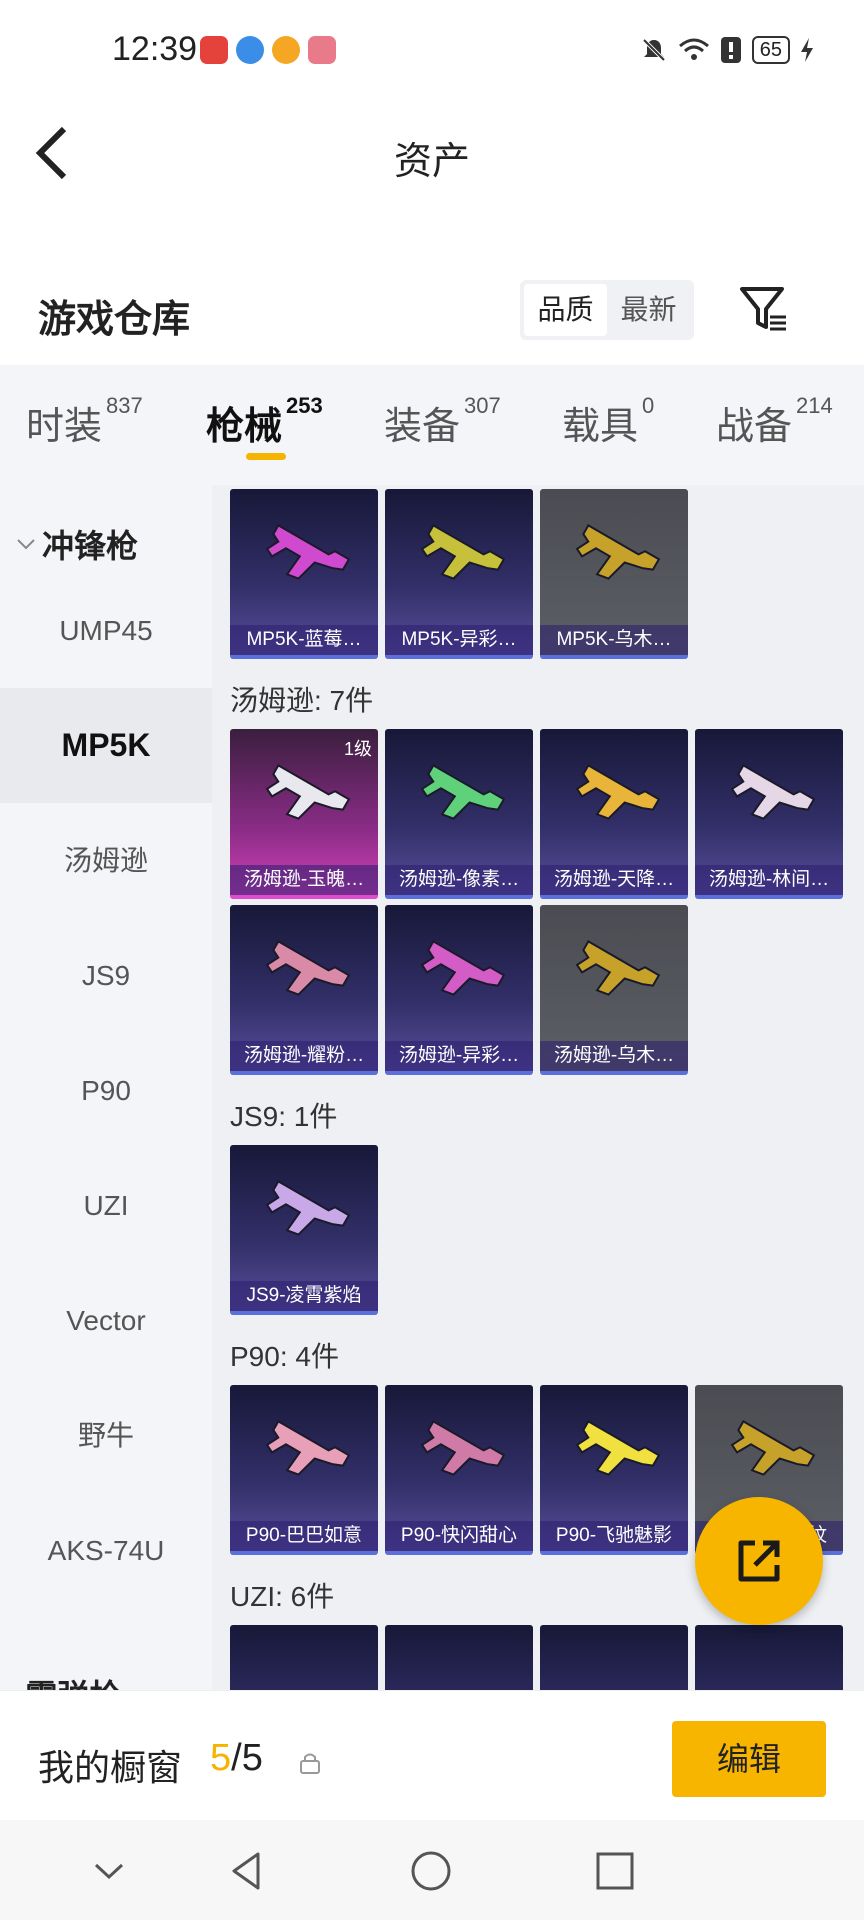 Image resolution: width=864 pixels, height=1920 pixels. I want to click on battery-indicator: 65, so click(770, 50).